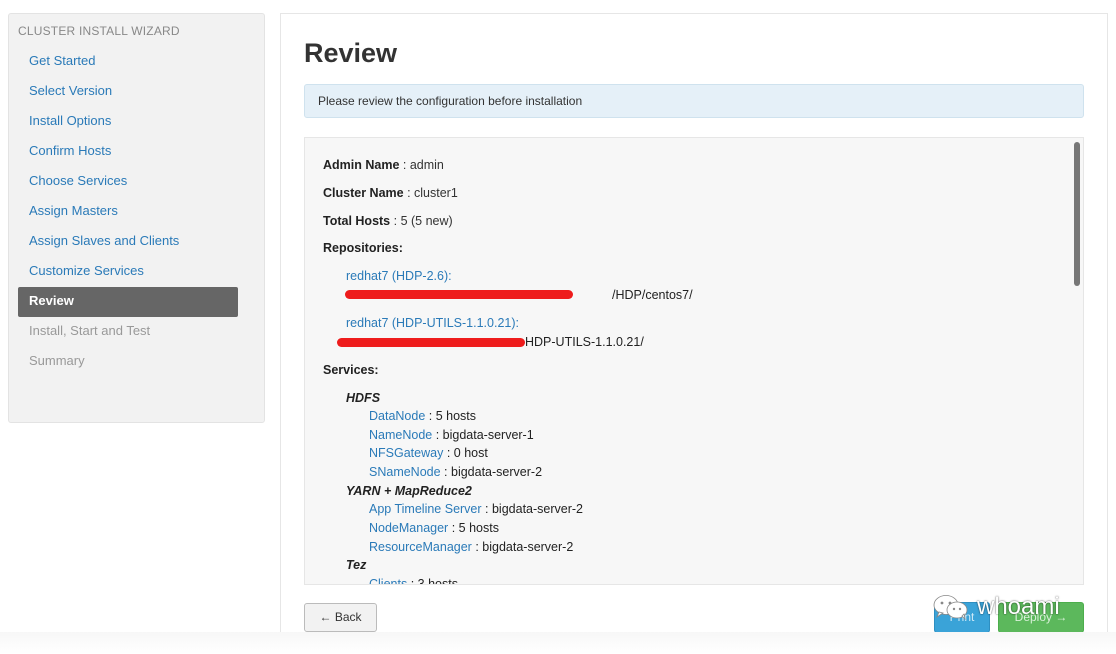 Image resolution: width=1116 pixels, height=654 pixels. What do you see at coordinates (1077, 214) in the screenshot?
I see `scrollbar-thumb` at bounding box center [1077, 214].